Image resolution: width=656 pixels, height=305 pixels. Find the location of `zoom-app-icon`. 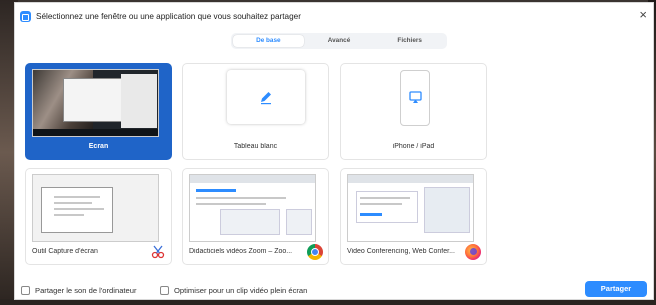

zoom-app-icon is located at coordinates (25, 16).